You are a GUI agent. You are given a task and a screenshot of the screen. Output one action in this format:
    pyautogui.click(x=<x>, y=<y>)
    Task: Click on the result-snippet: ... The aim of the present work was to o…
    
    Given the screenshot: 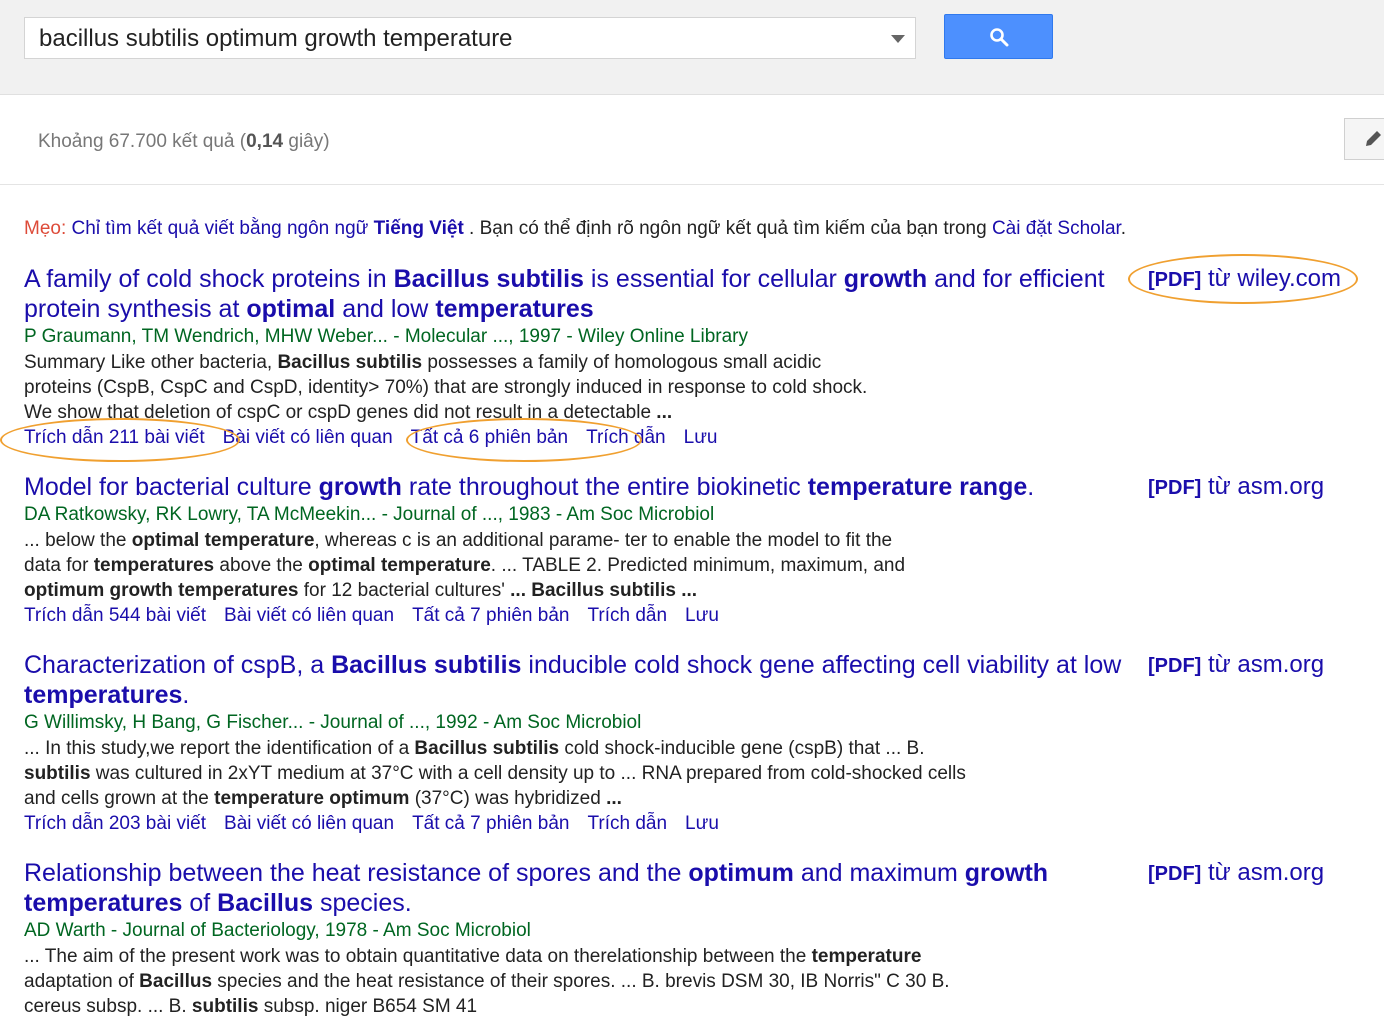 What is the action you would take?
    pyautogui.click(x=487, y=981)
    